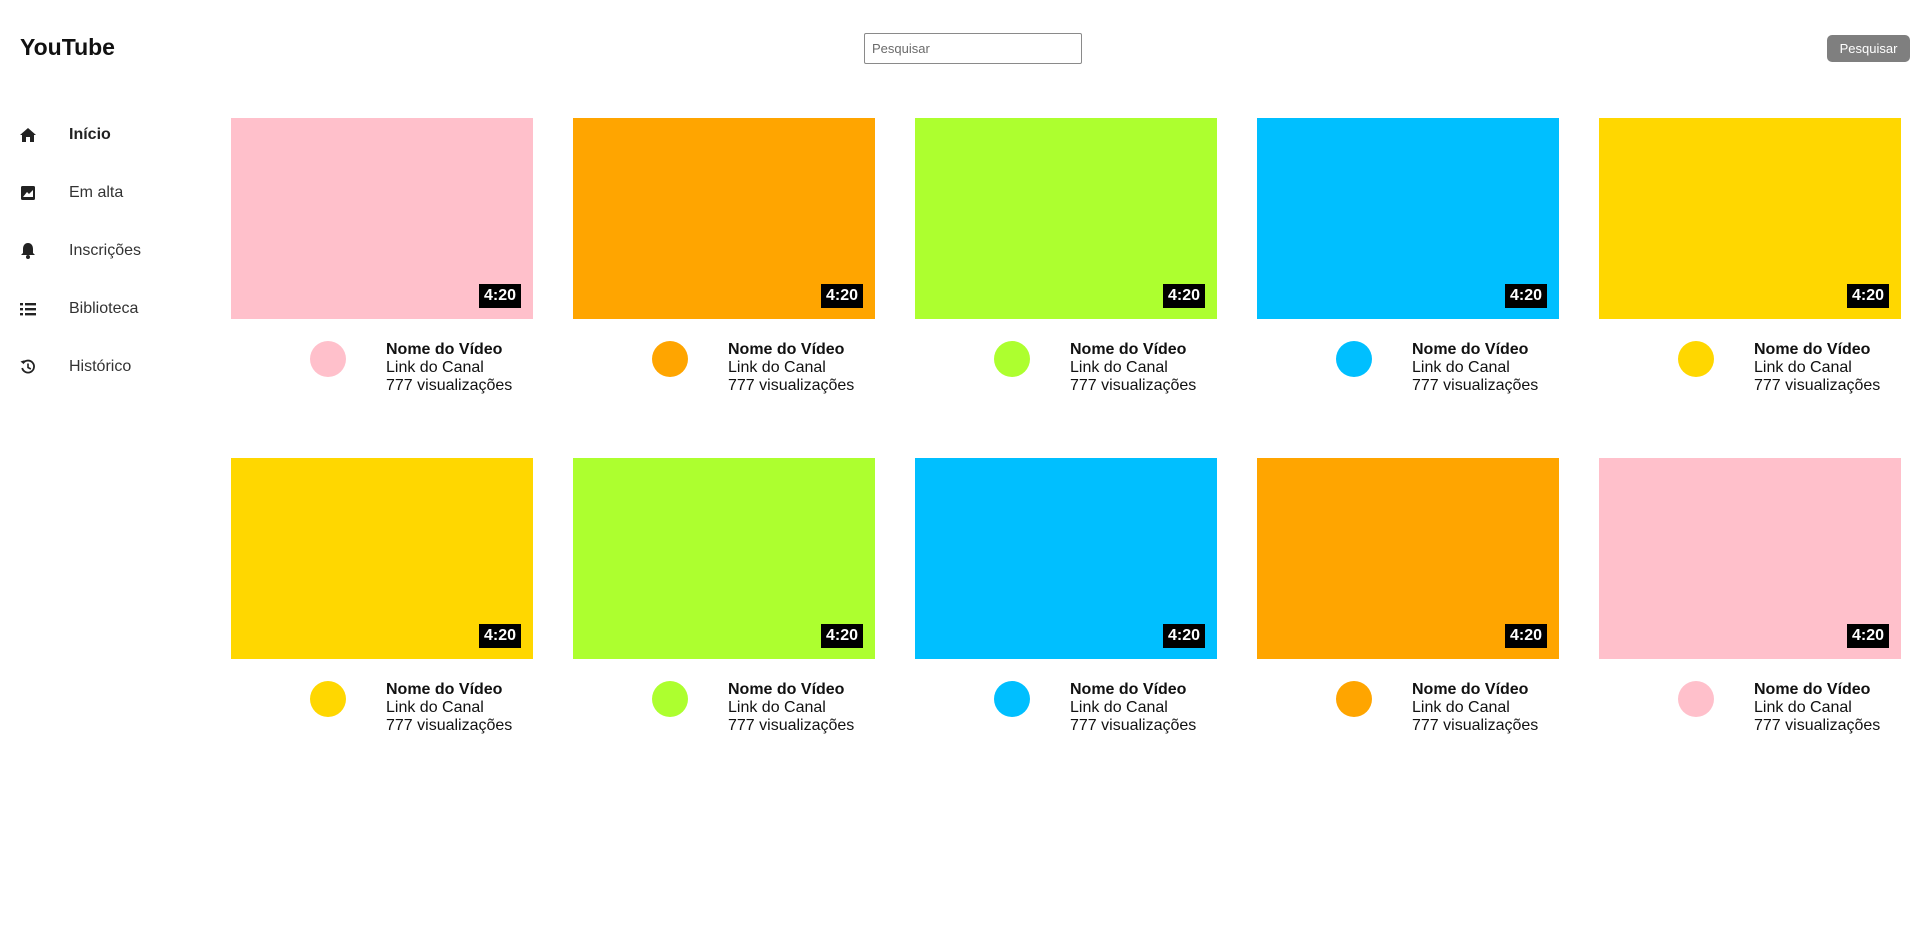  What do you see at coordinates (1868, 48) in the screenshot?
I see `search-button: Pesquisar` at bounding box center [1868, 48].